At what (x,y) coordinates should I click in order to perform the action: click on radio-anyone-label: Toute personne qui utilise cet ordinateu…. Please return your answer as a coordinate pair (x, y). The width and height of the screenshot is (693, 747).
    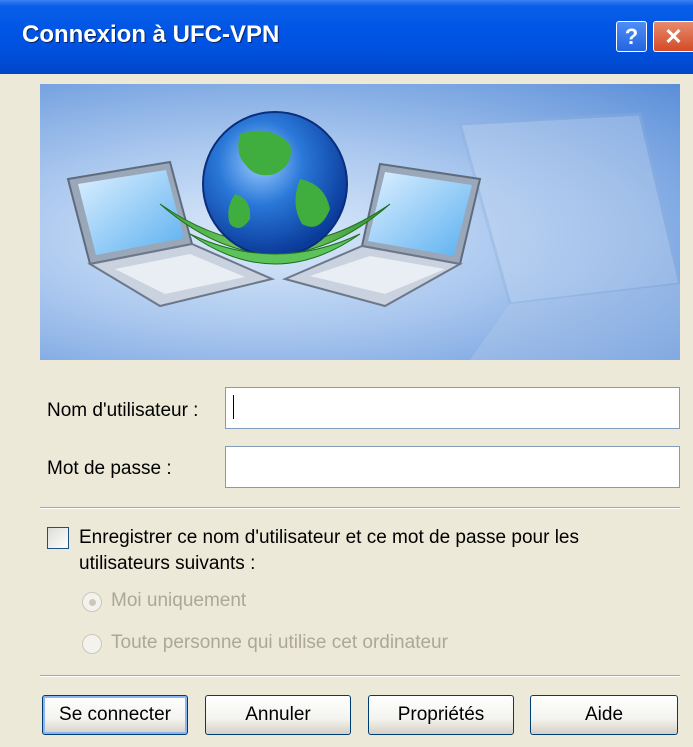
    Looking at the image, I should click on (279, 643).